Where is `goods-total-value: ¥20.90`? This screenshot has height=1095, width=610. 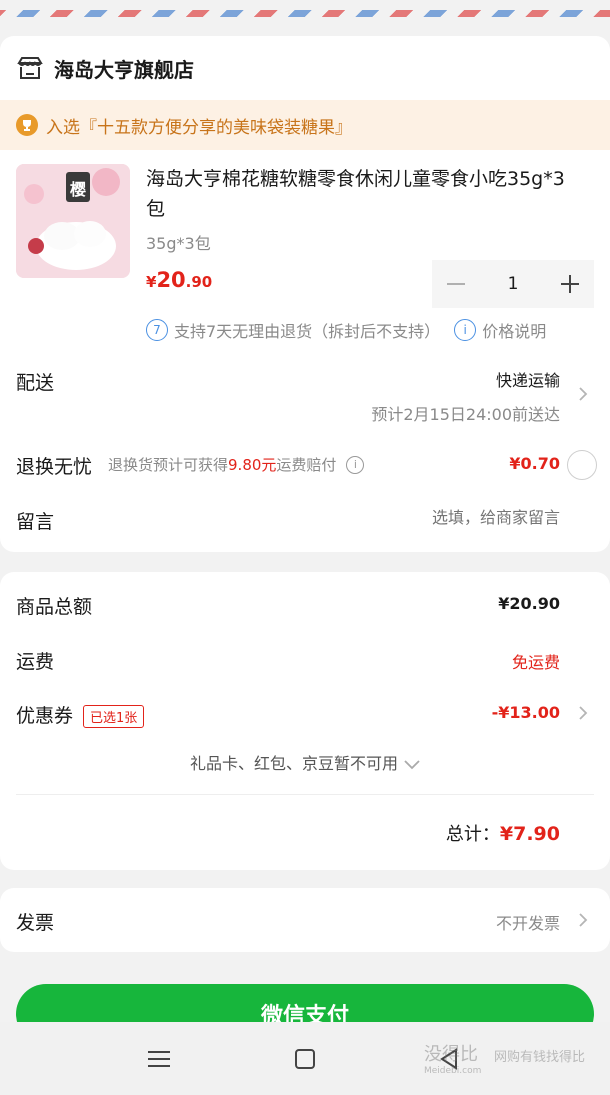
goods-total-value: ¥20.90 is located at coordinates (529, 603).